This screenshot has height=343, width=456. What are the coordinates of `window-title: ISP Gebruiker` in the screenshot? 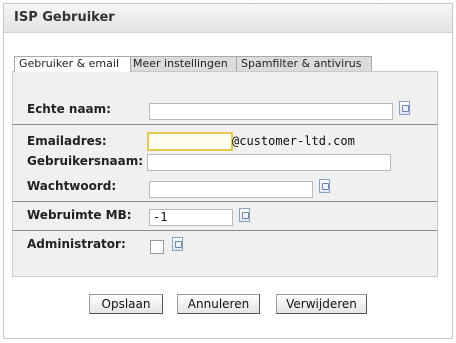 It's located at (64, 17).